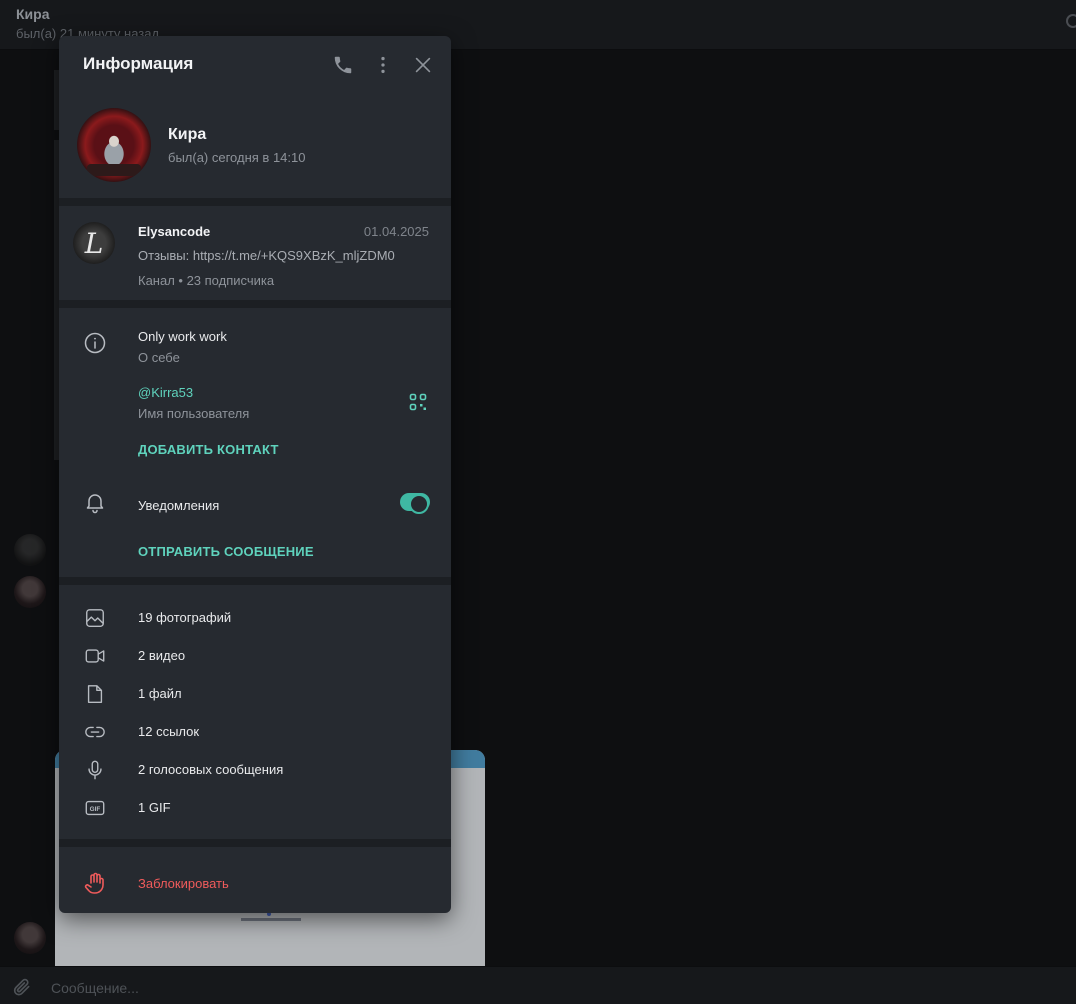 The height and width of the screenshot is (1004, 1076). I want to click on video-icon, so click(95, 656).